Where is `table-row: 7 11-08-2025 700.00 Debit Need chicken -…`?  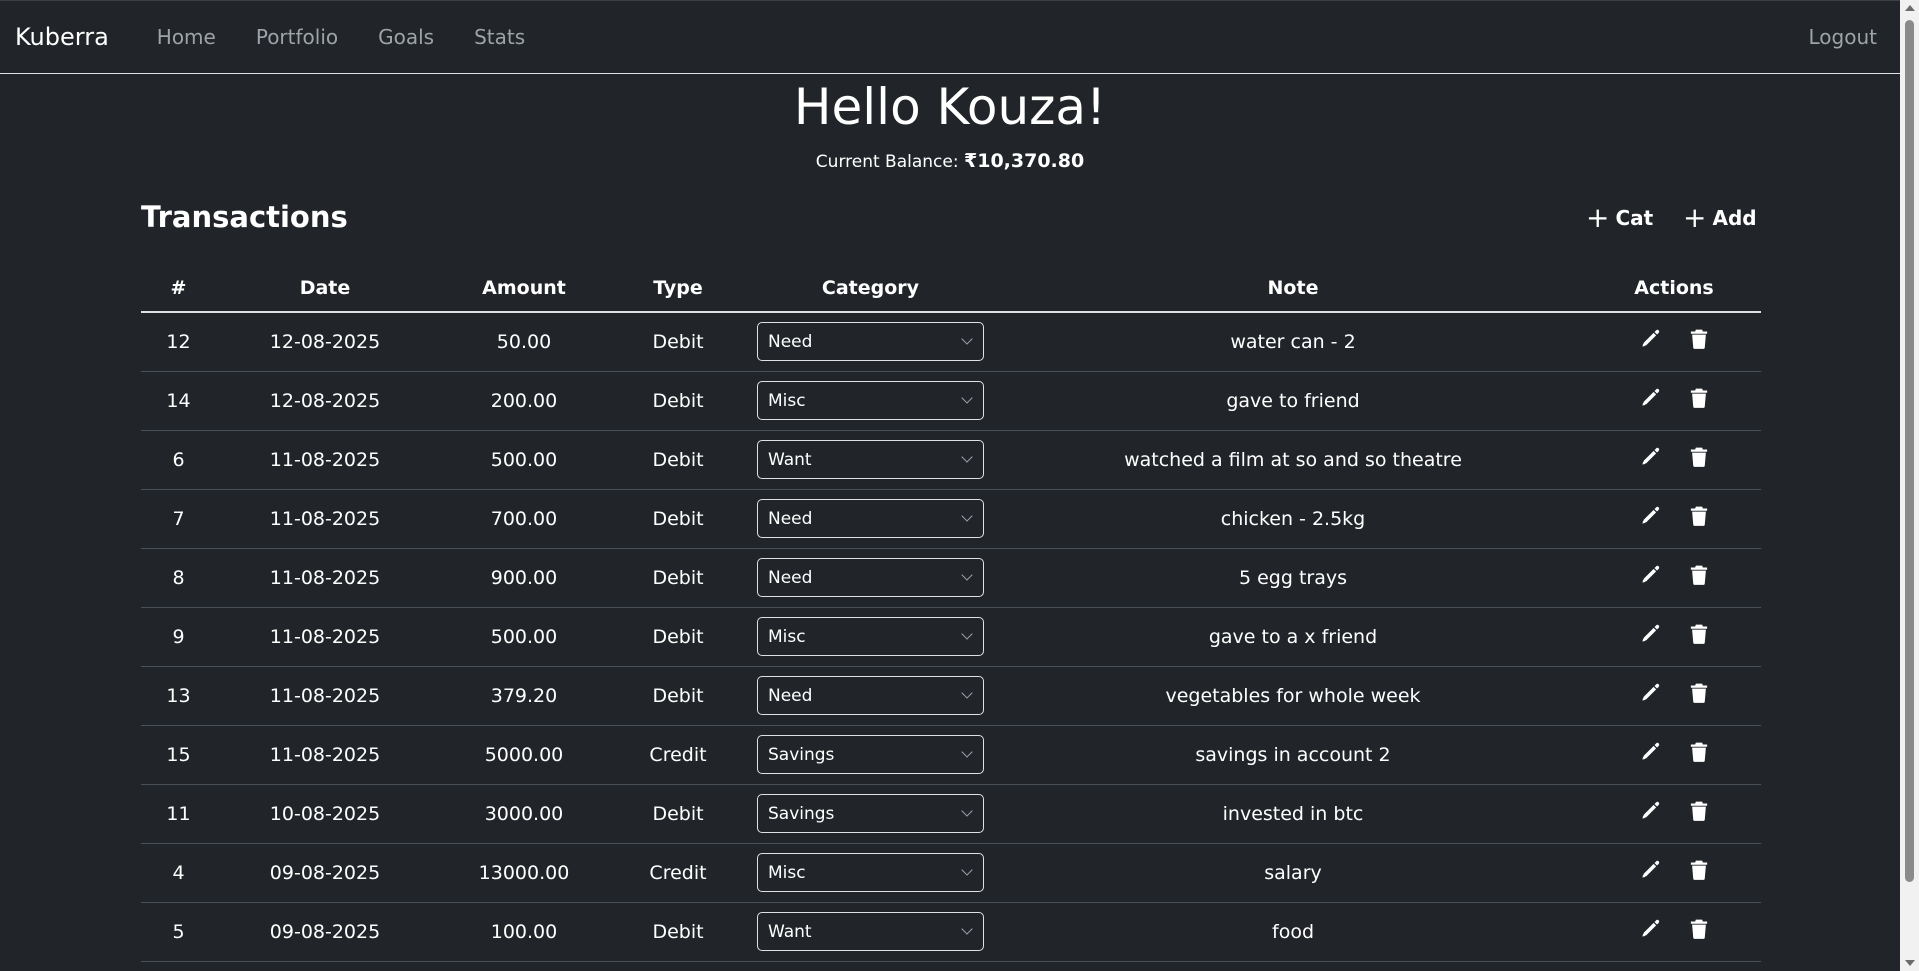
table-row: 7 11-08-2025 700.00 Debit Need chicken -… is located at coordinates (951, 519).